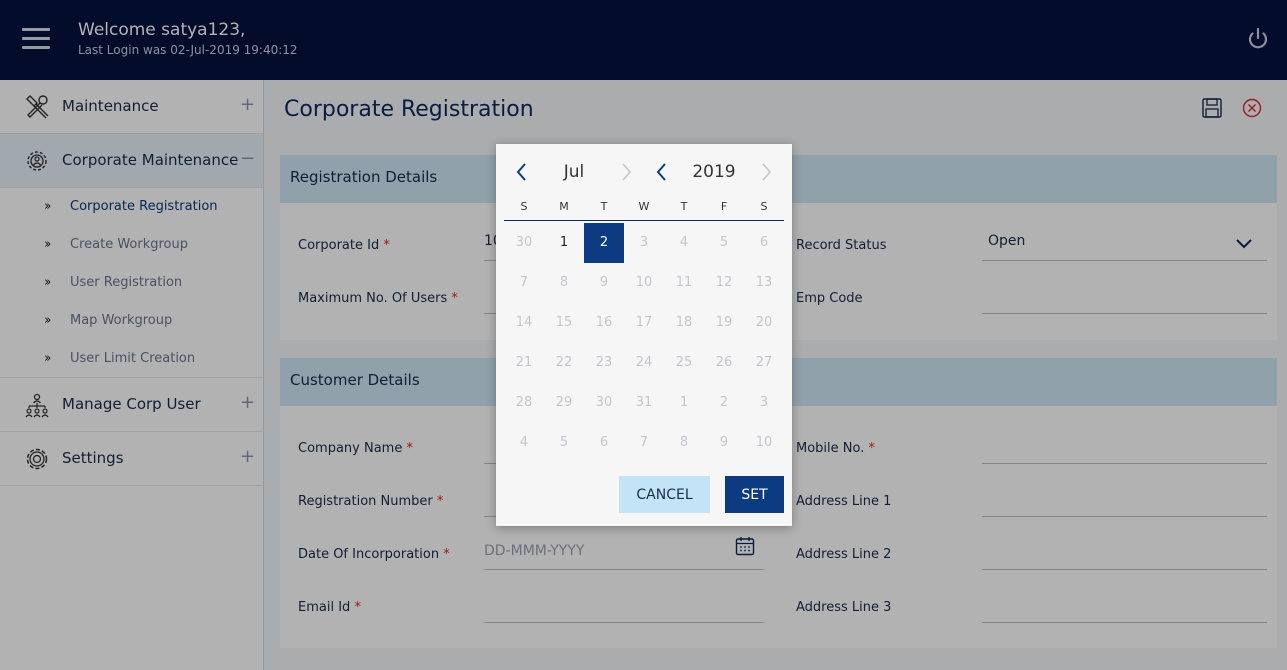 The height and width of the screenshot is (670, 1287). I want to click on calendar-day: 20, so click(764, 323).